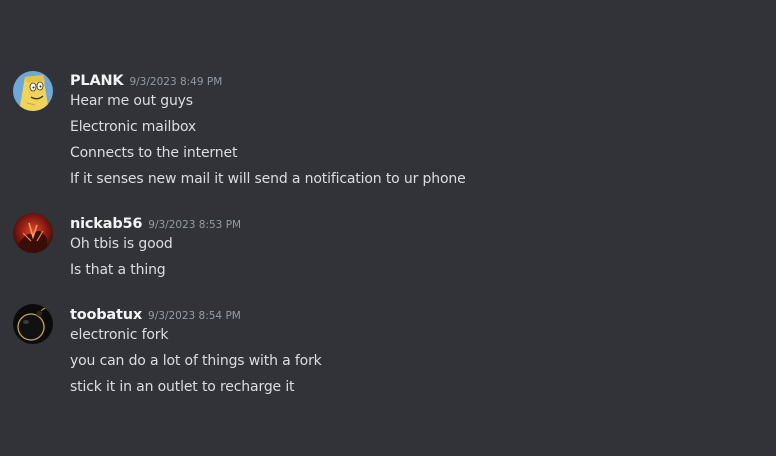  What do you see at coordinates (196, 361) in the screenshot?
I see `message-text: you can do a lot of things with a fork` at bounding box center [196, 361].